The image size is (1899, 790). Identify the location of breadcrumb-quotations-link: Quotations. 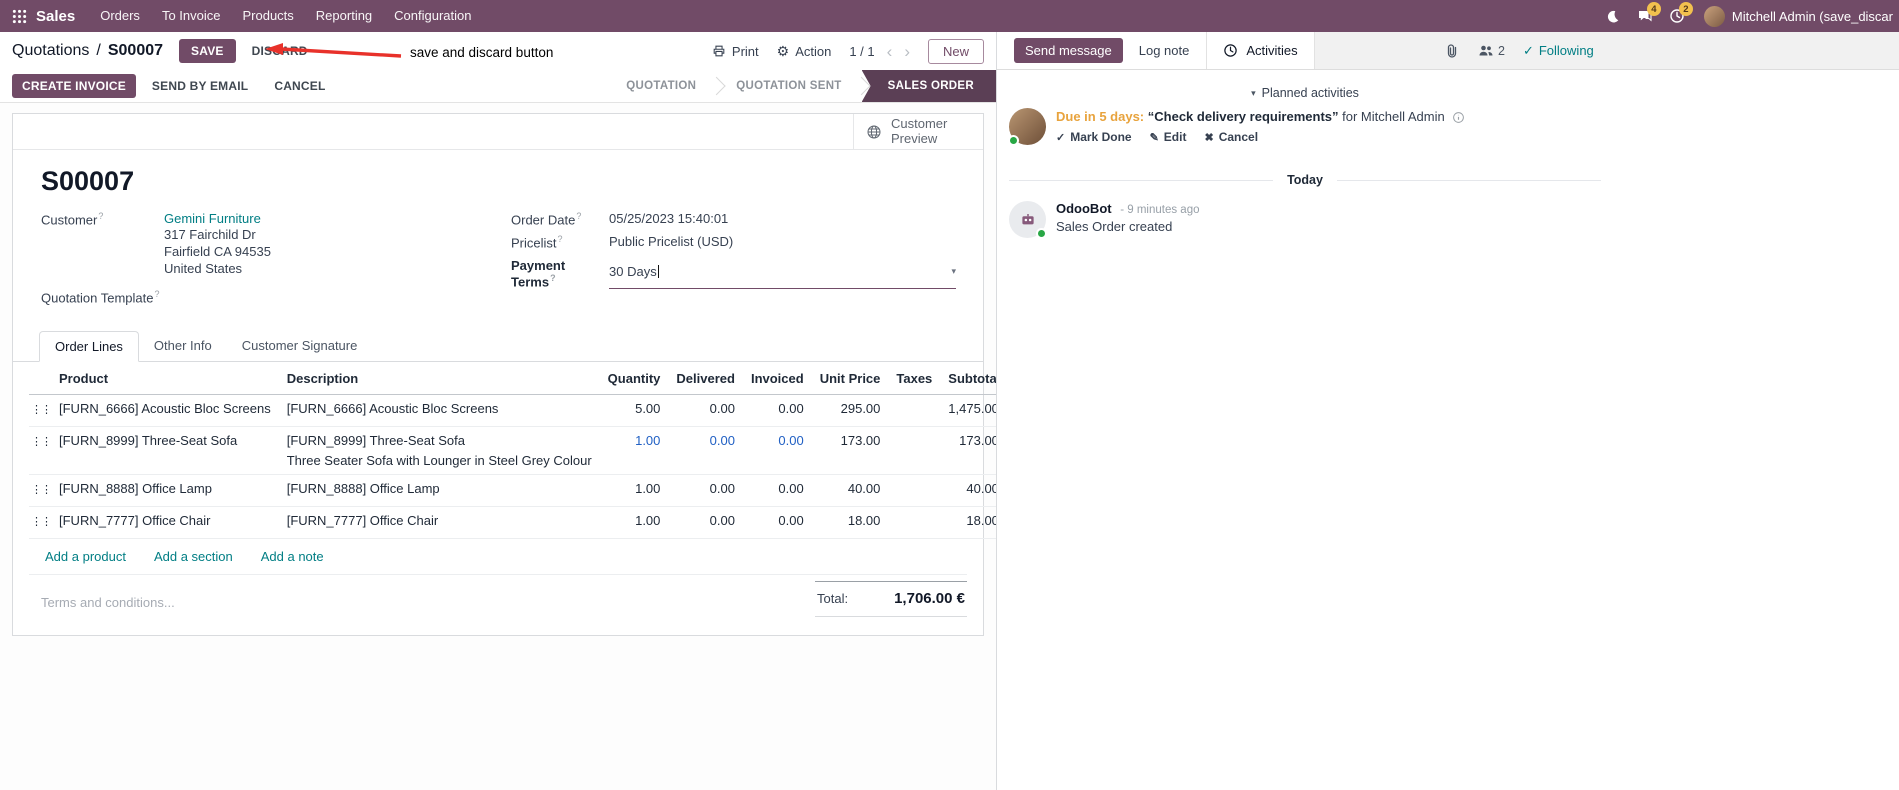
(50, 51).